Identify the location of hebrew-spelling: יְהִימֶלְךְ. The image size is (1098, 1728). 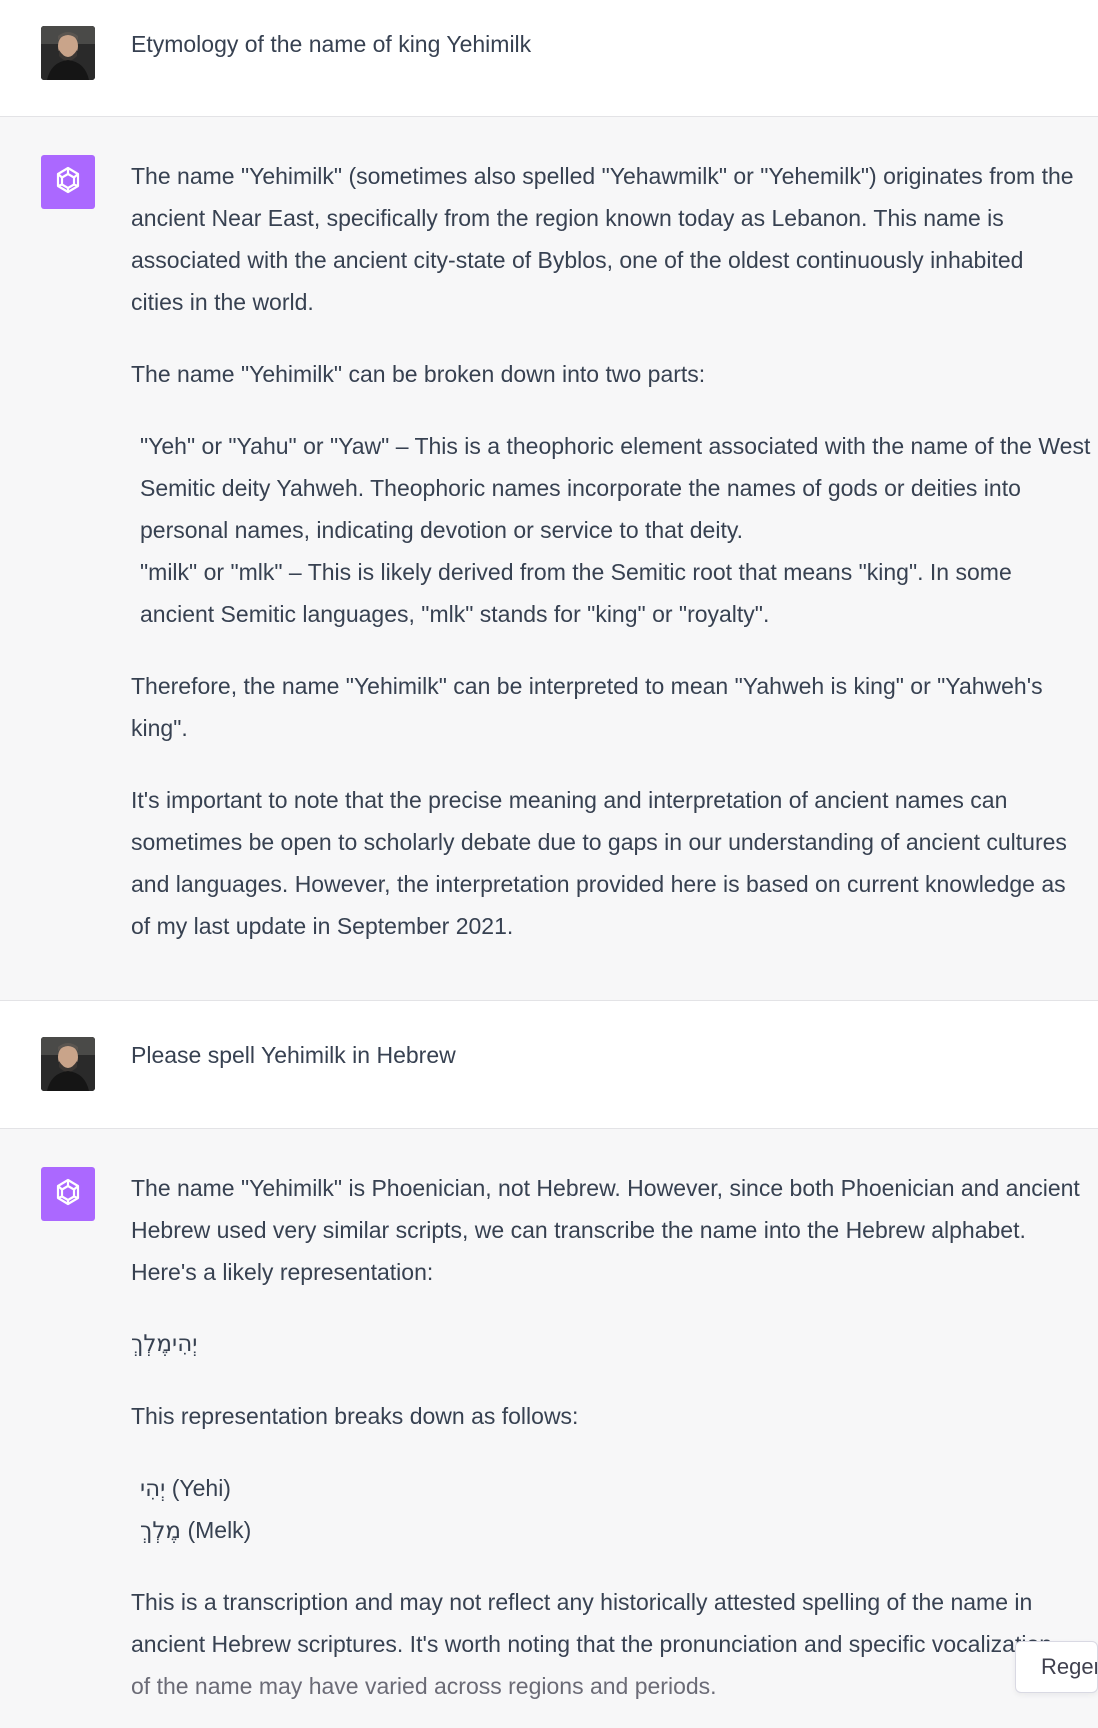
(164, 1344).